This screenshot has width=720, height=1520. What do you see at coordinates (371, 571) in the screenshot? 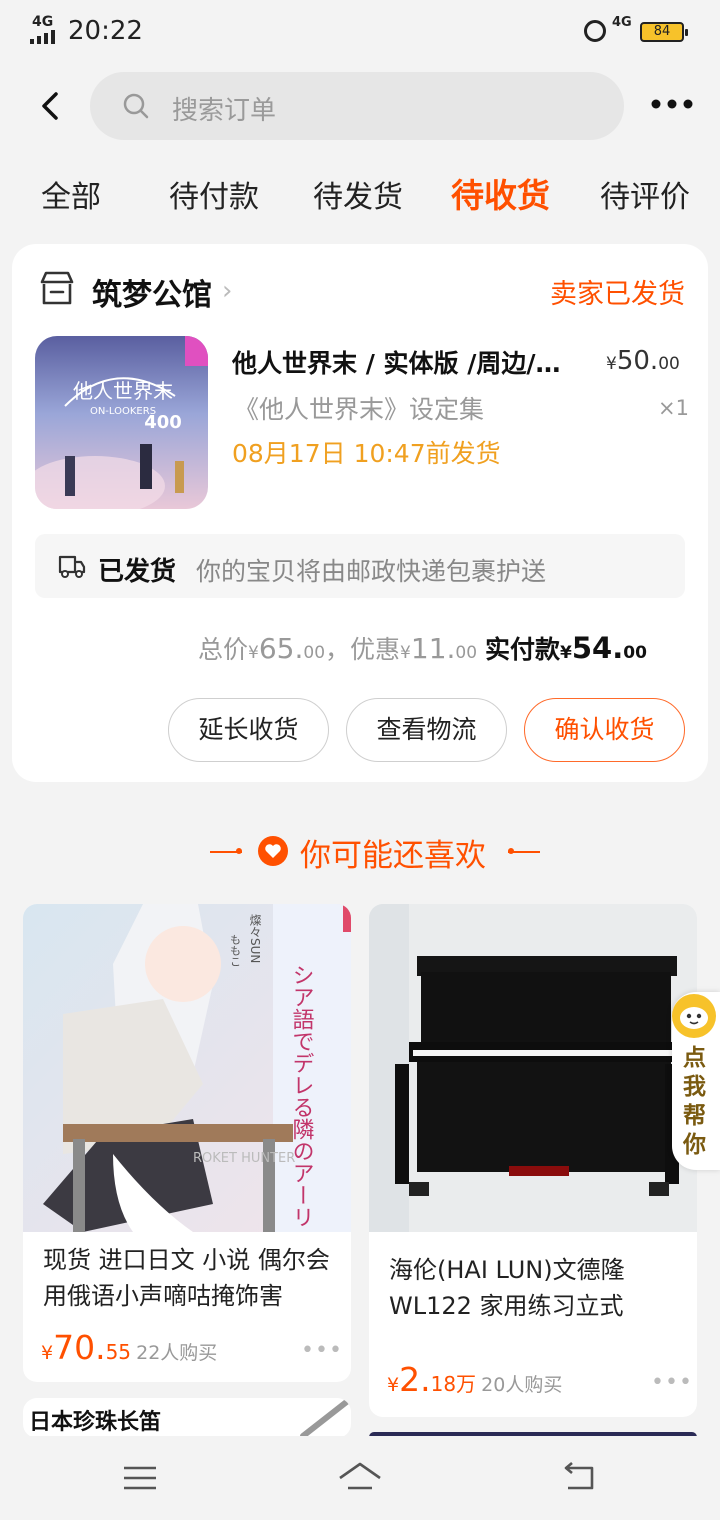
I see `shipping-desc: 你的宝贝将由邮政快递包裹护送` at bounding box center [371, 571].